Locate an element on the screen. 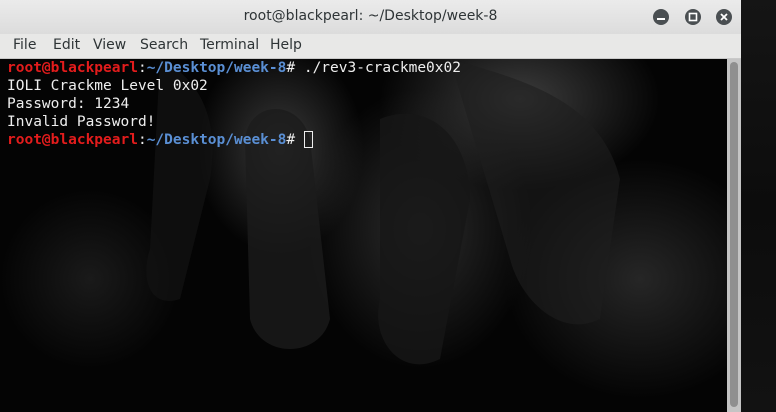 This screenshot has height=412, width=776. close-icon is located at coordinates (724, 17).